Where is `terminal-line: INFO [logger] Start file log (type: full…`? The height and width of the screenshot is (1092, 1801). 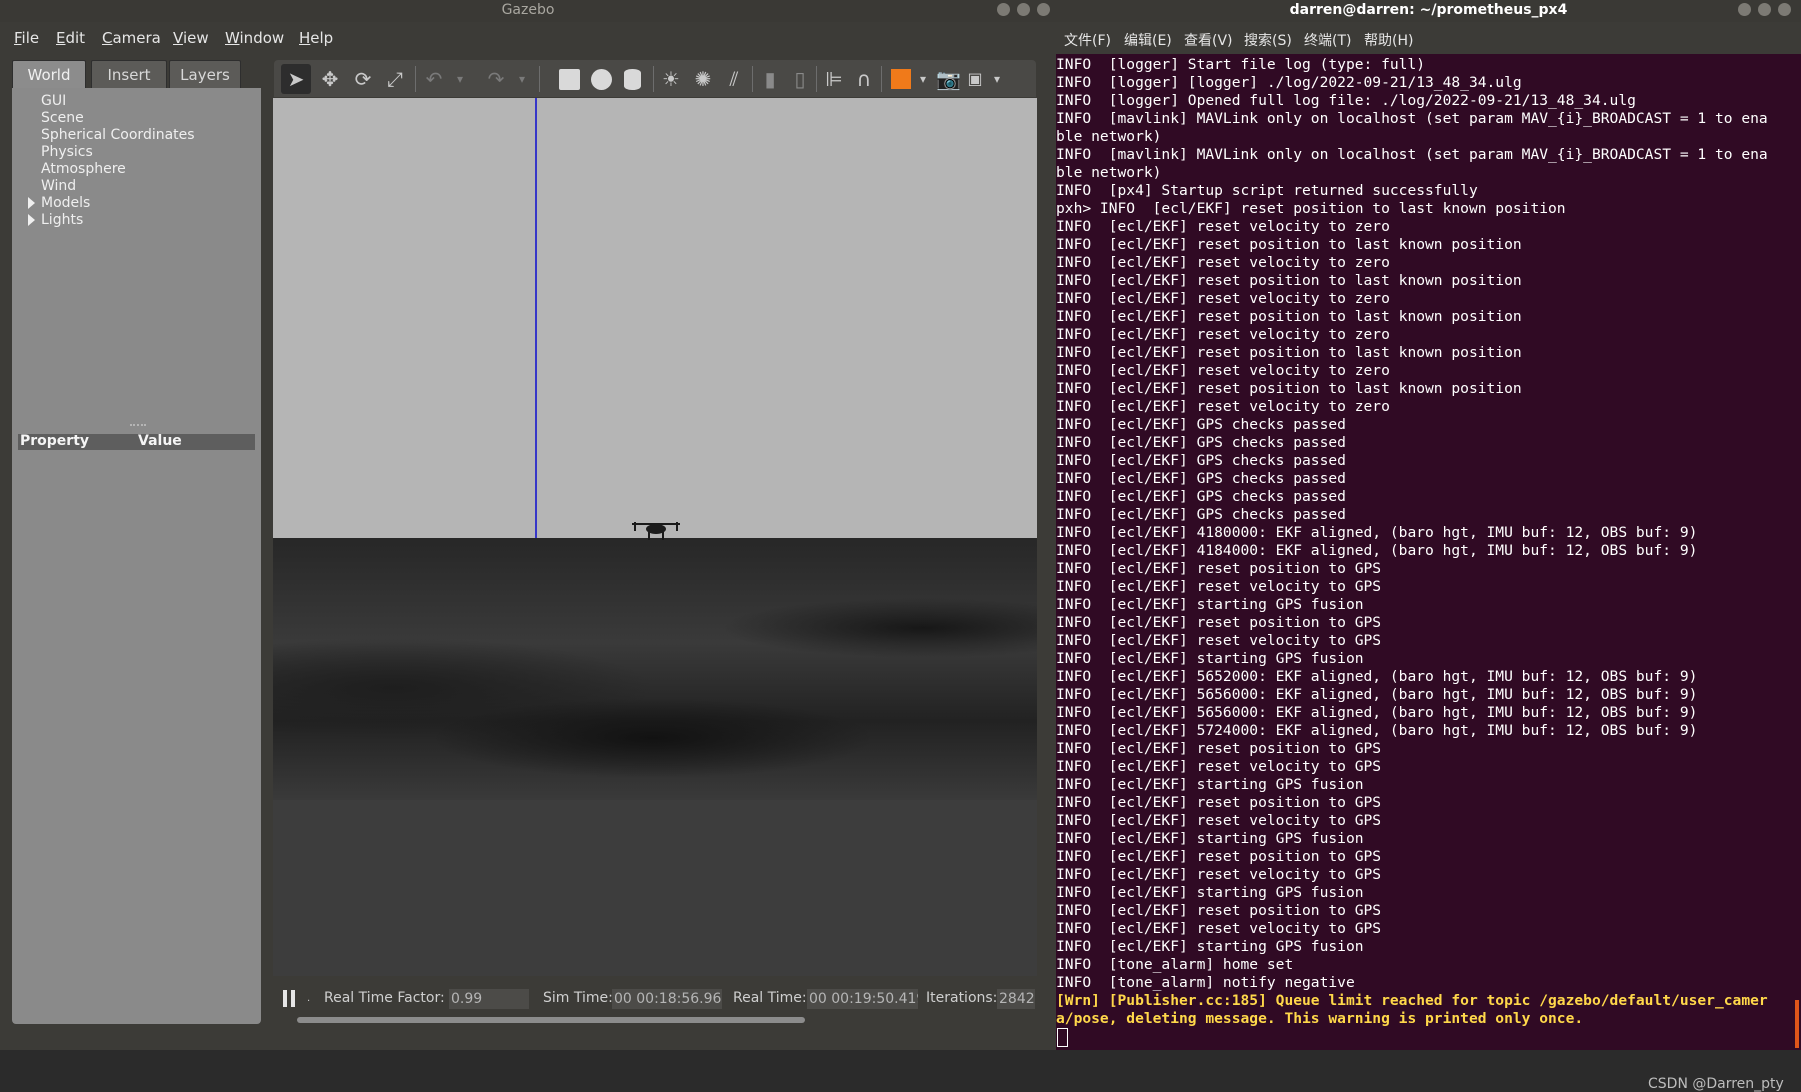
terminal-line: INFO [logger] Start file log (type: full… is located at coordinates (1241, 64).